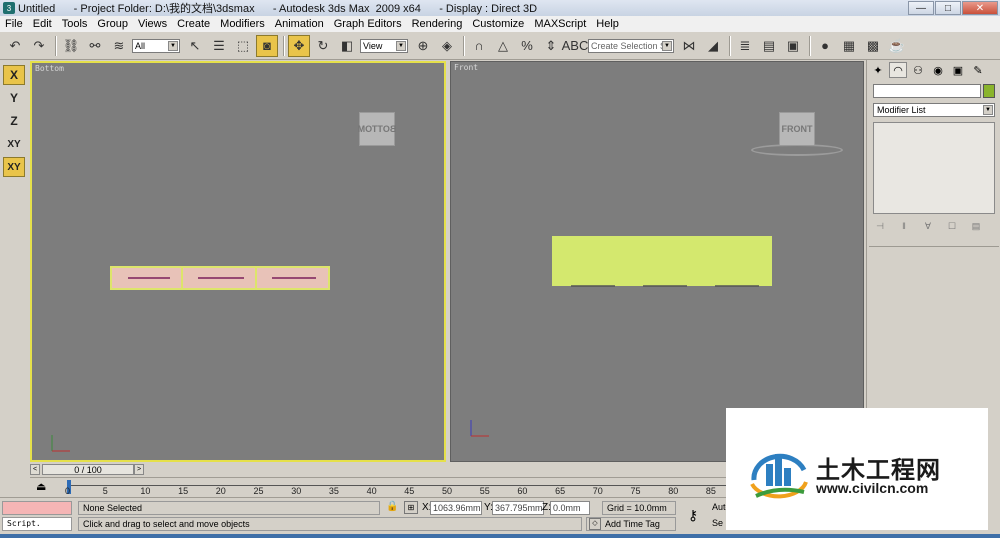 The image size is (1000, 538). Describe the element at coordinates (873, 46) in the screenshot. I see `render-frame-icon: ▩` at that location.